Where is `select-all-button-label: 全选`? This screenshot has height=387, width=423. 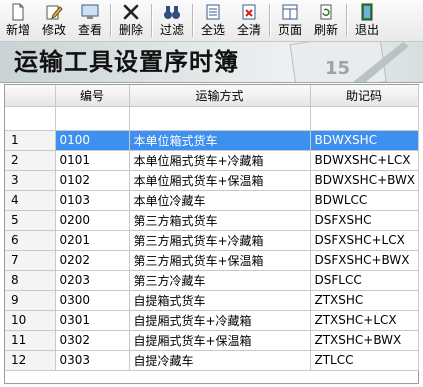 select-all-button-label: 全选 is located at coordinates (212, 30).